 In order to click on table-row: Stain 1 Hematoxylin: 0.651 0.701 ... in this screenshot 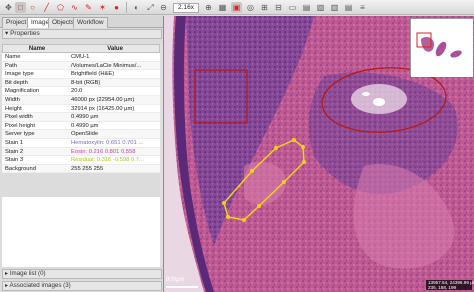, I will do `click(81, 143)`.